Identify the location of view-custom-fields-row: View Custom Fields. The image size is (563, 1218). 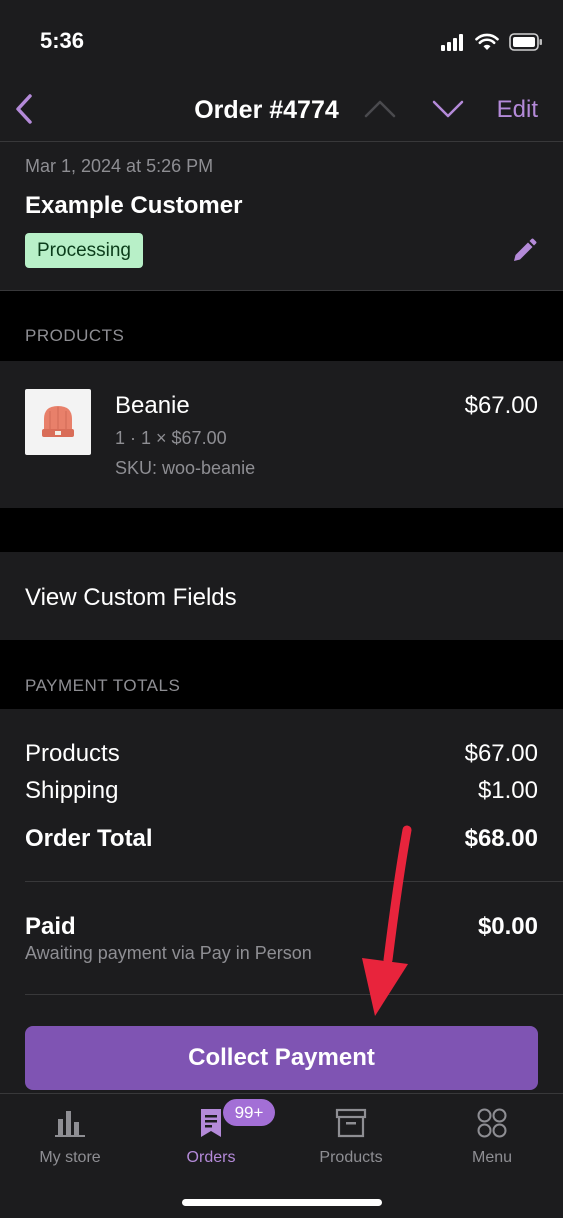
(281, 596).